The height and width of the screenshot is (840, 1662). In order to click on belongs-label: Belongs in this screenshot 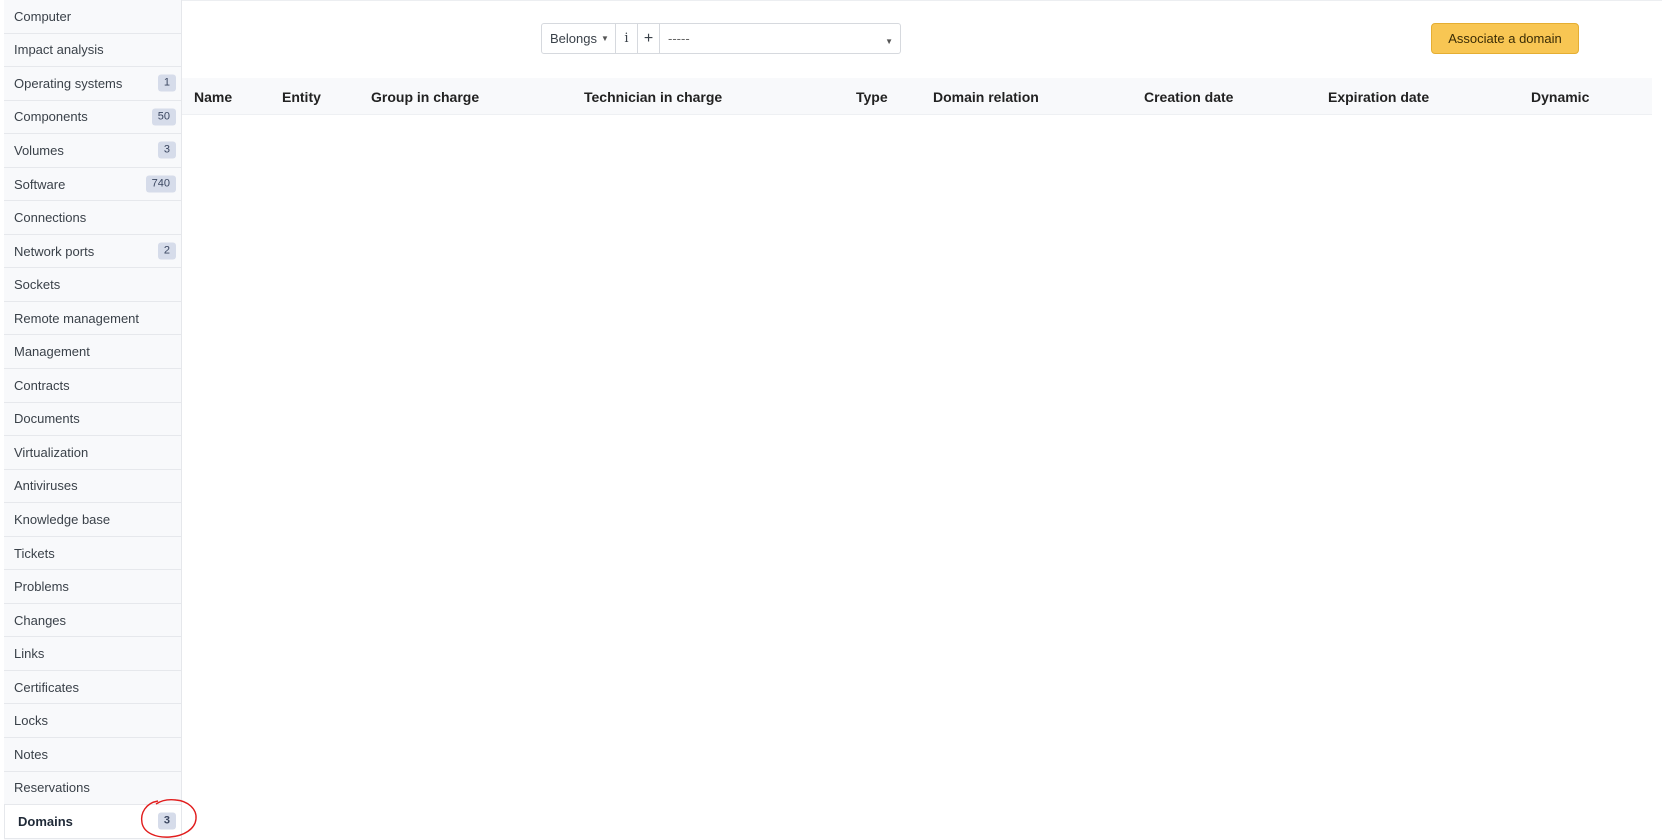, I will do `click(573, 38)`.